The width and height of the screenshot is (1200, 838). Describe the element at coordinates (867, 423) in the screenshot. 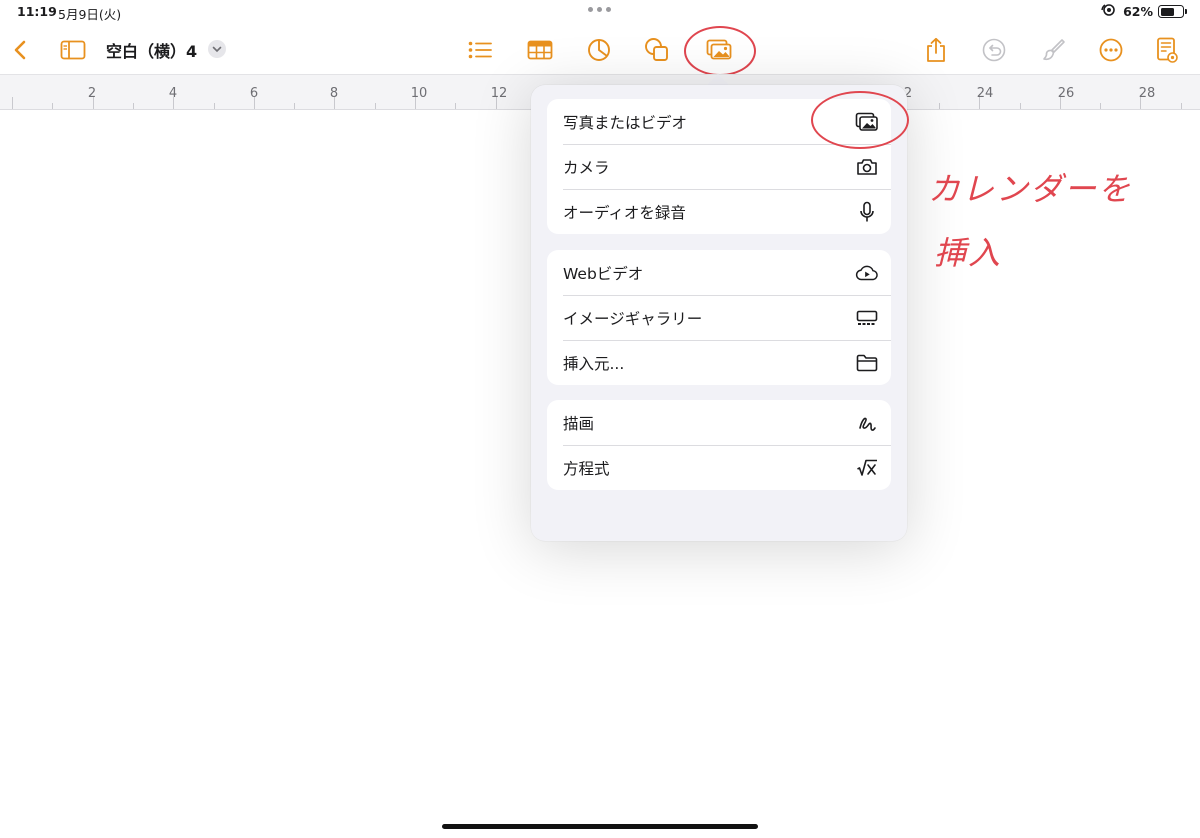

I see `drawing-icon` at that location.